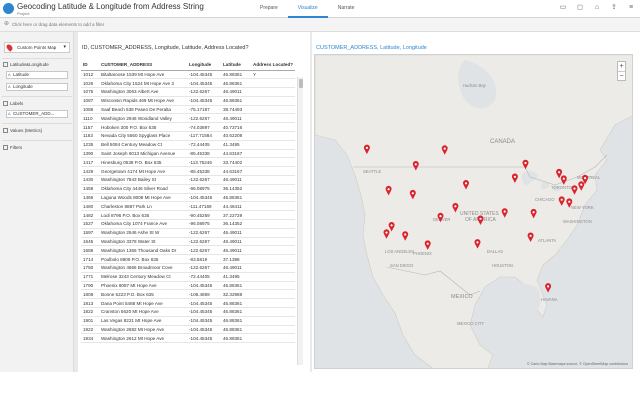 This screenshot has height=402, width=640. What do you see at coordinates (236, 65) in the screenshot?
I see `column-header-latitude: Latitude` at bounding box center [236, 65].